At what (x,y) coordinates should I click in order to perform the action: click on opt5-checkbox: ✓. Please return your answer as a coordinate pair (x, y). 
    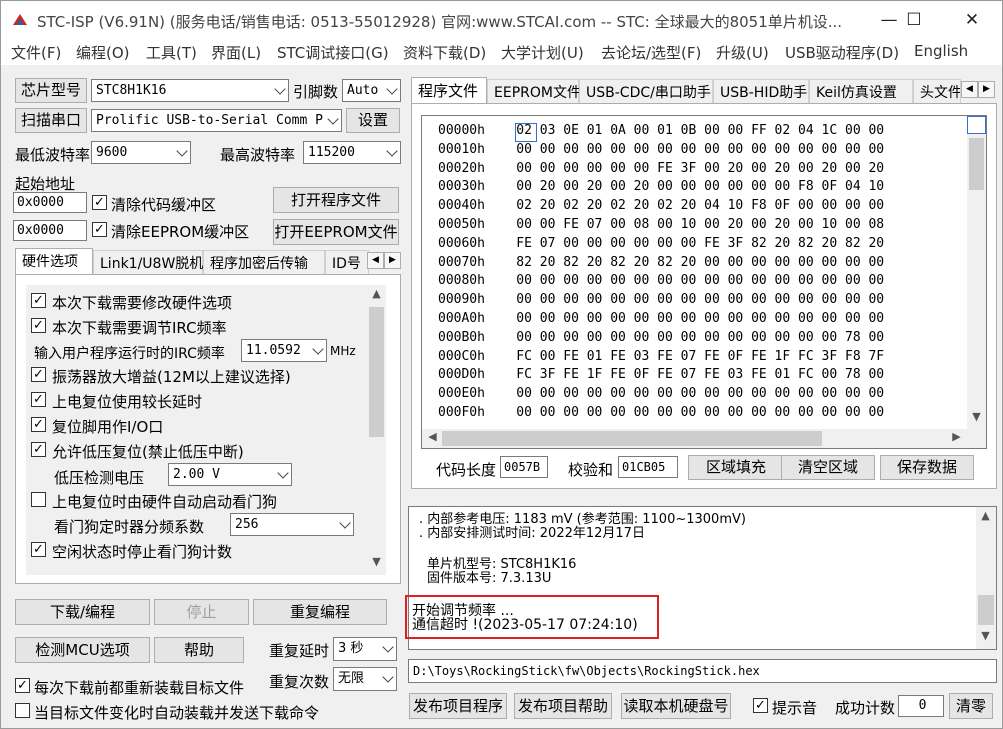
    Looking at the image, I should click on (38, 424).